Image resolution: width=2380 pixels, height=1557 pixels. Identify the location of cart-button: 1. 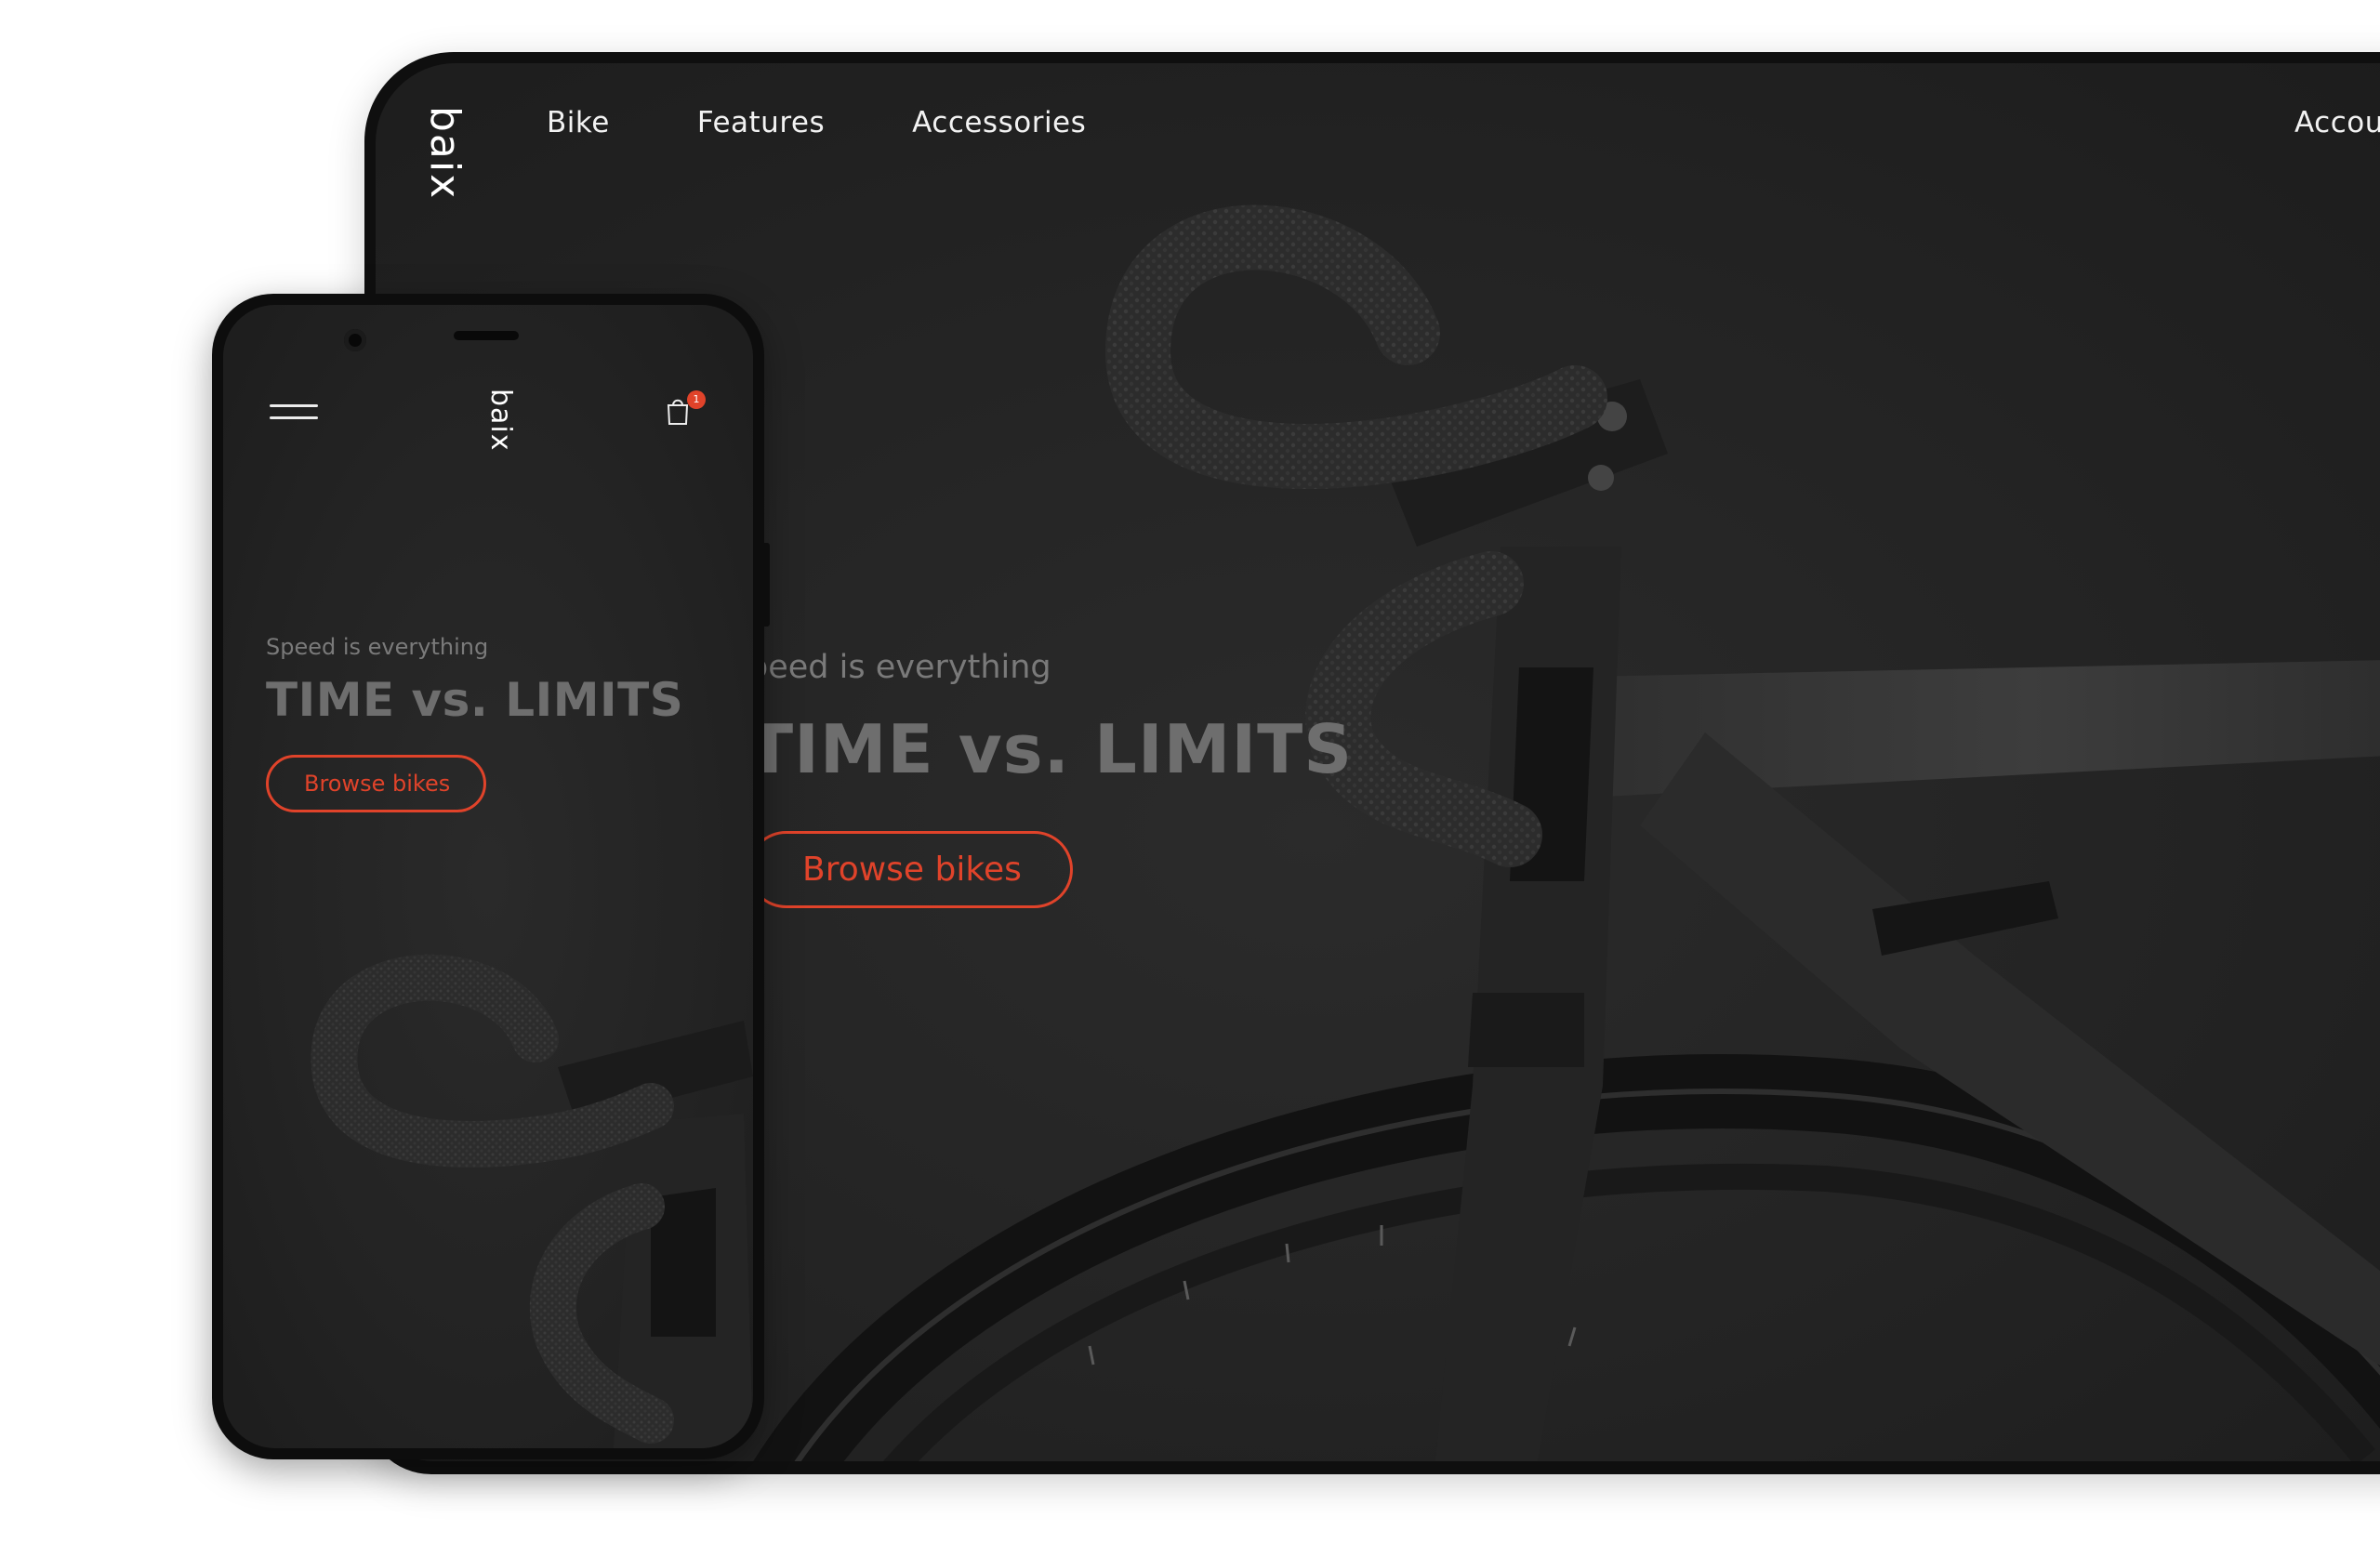
(685, 412).